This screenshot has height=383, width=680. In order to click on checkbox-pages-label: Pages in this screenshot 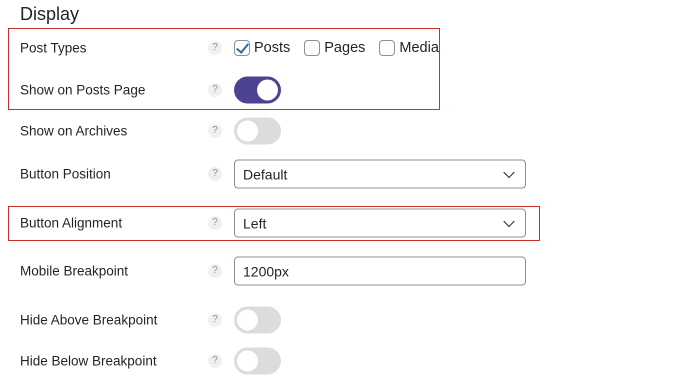, I will do `click(345, 48)`.